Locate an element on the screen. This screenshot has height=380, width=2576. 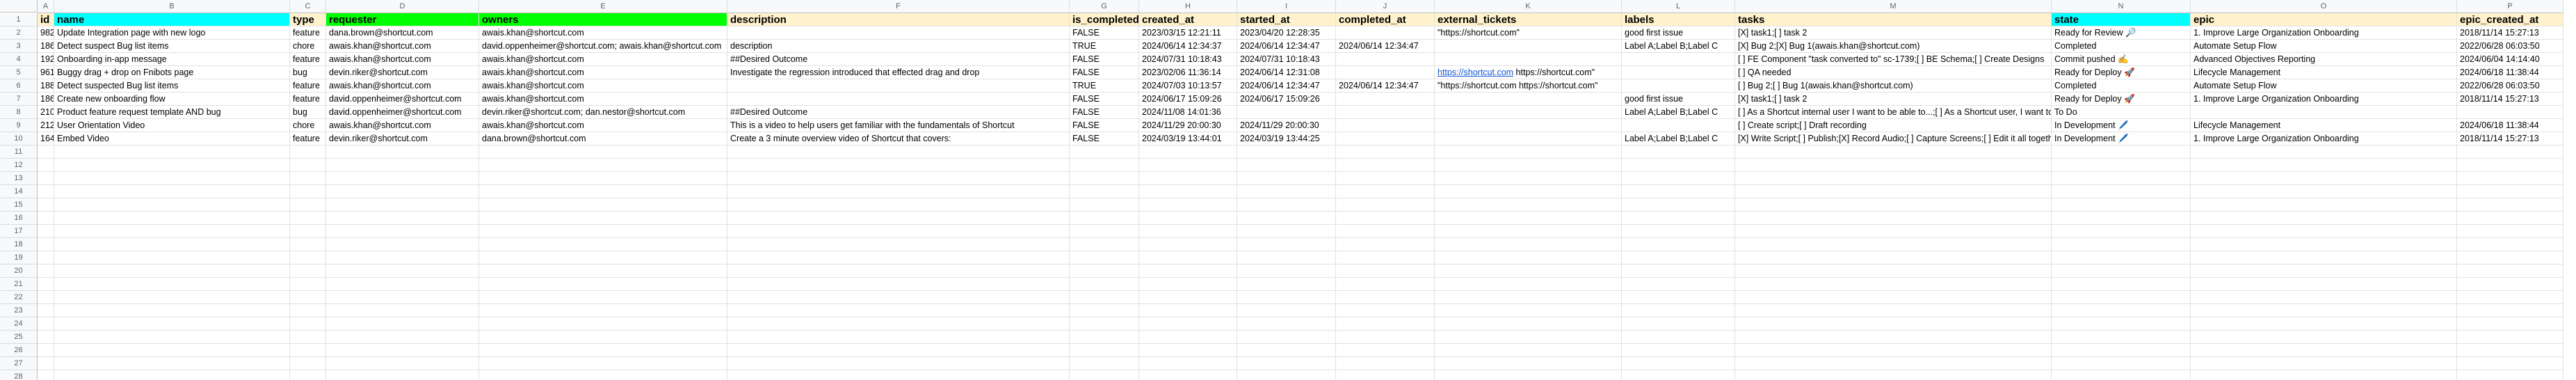
cell-epic: Lifecycle Management is located at coordinates (2324, 72).